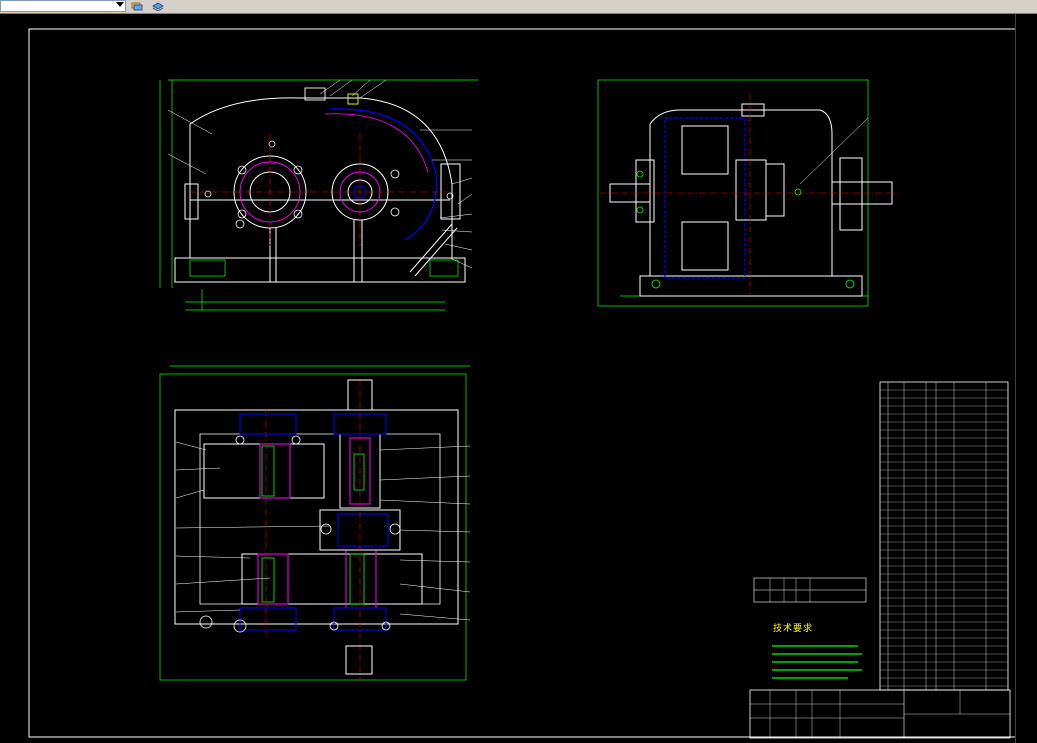 The height and width of the screenshot is (743, 1037). I want to click on layer-stack-button, so click(158, 6).